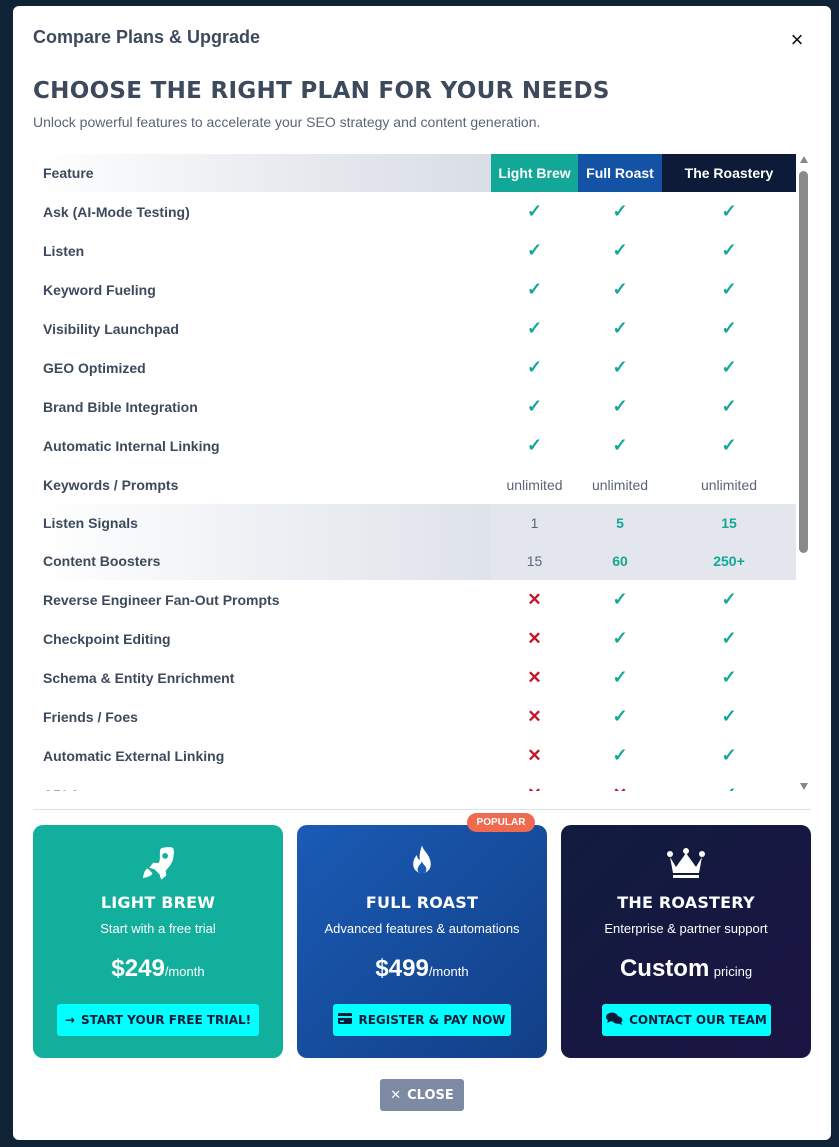 The width and height of the screenshot is (839, 1147). I want to click on card-description: Start with a free trial, so click(158, 928).